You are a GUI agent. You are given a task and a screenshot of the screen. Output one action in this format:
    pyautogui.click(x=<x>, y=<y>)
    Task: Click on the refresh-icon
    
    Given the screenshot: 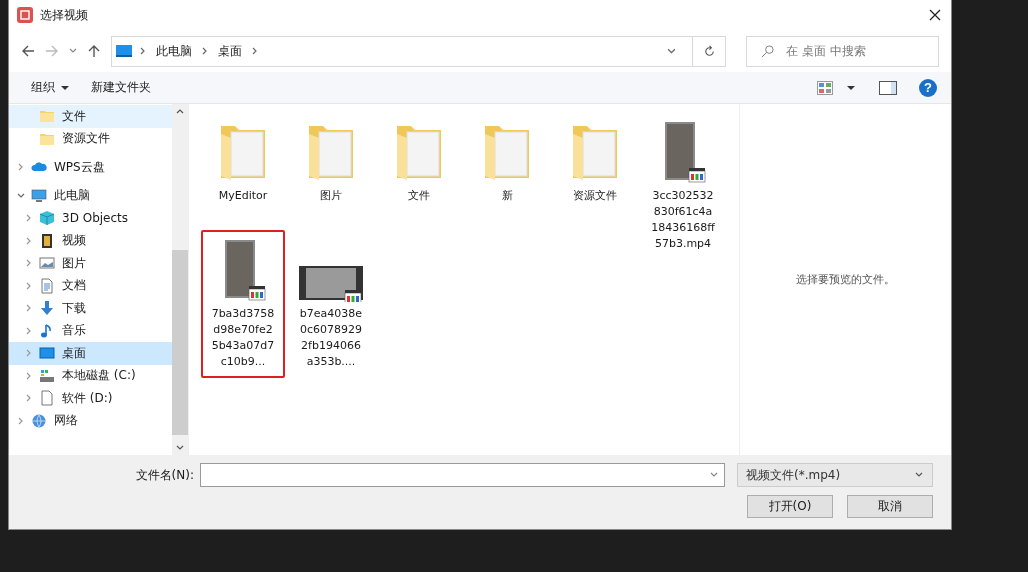 What is the action you would take?
    pyautogui.click(x=709, y=51)
    